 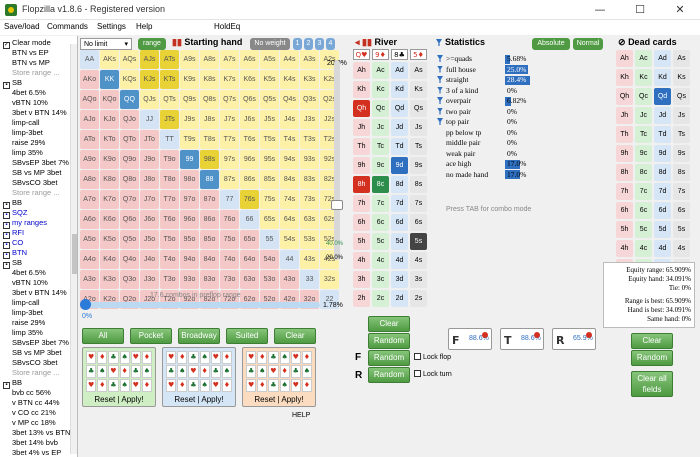 I want to click on card-9h: 9h, so click(x=361, y=165).